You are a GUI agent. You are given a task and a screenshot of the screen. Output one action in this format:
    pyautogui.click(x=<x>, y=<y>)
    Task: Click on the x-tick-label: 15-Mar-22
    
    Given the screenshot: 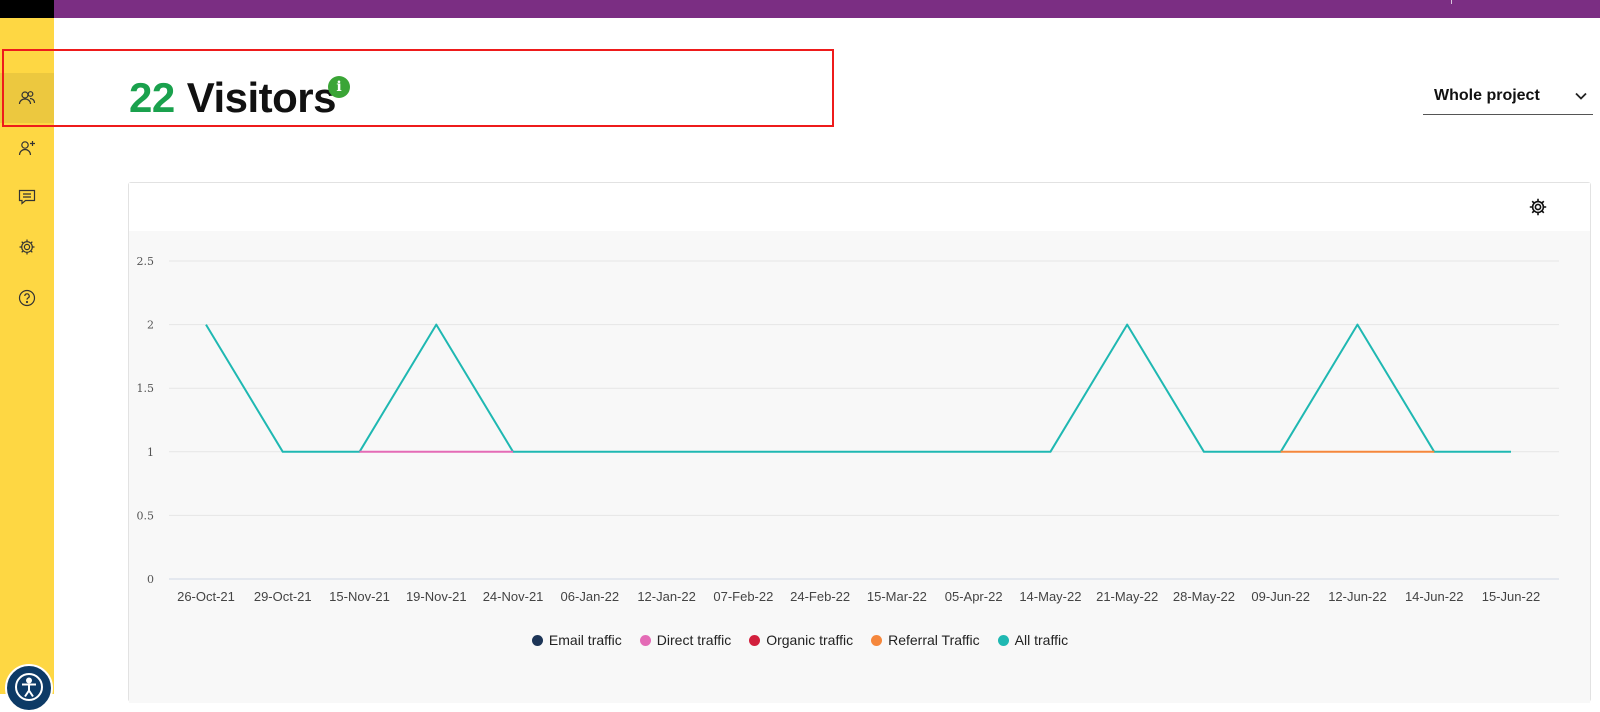 What is the action you would take?
    pyautogui.click(x=897, y=596)
    